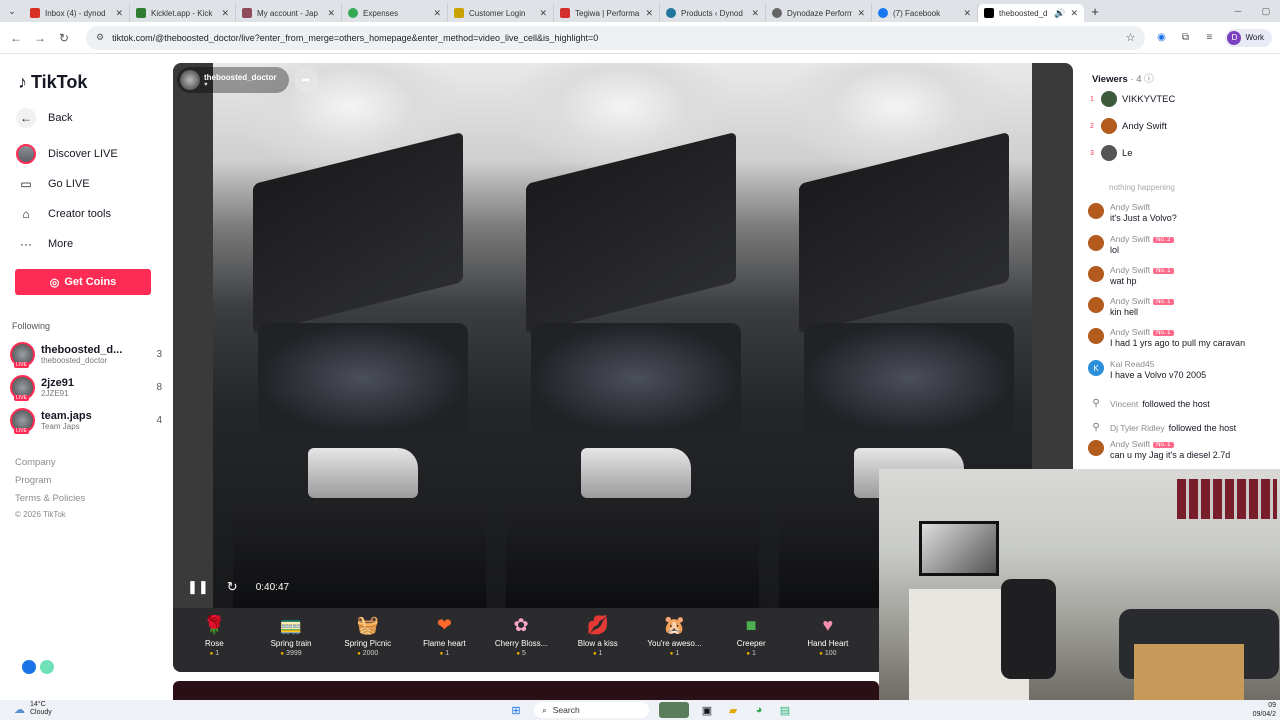  I want to click on footer-link-company: Company, so click(35, 462).